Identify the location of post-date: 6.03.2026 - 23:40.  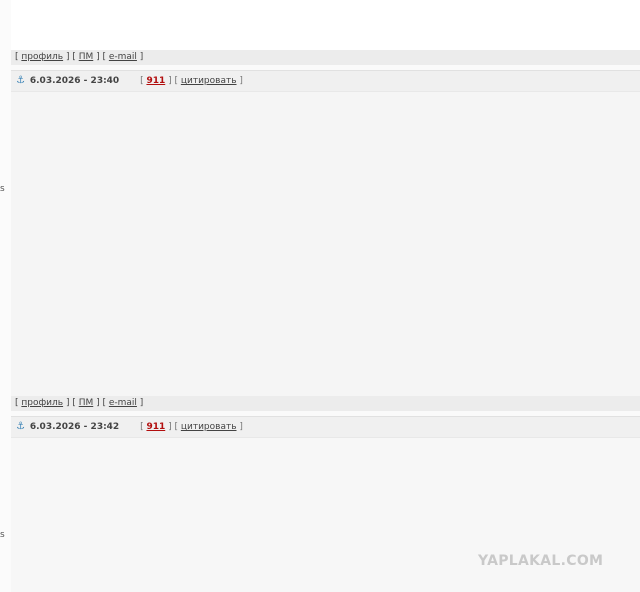
(74, 81).